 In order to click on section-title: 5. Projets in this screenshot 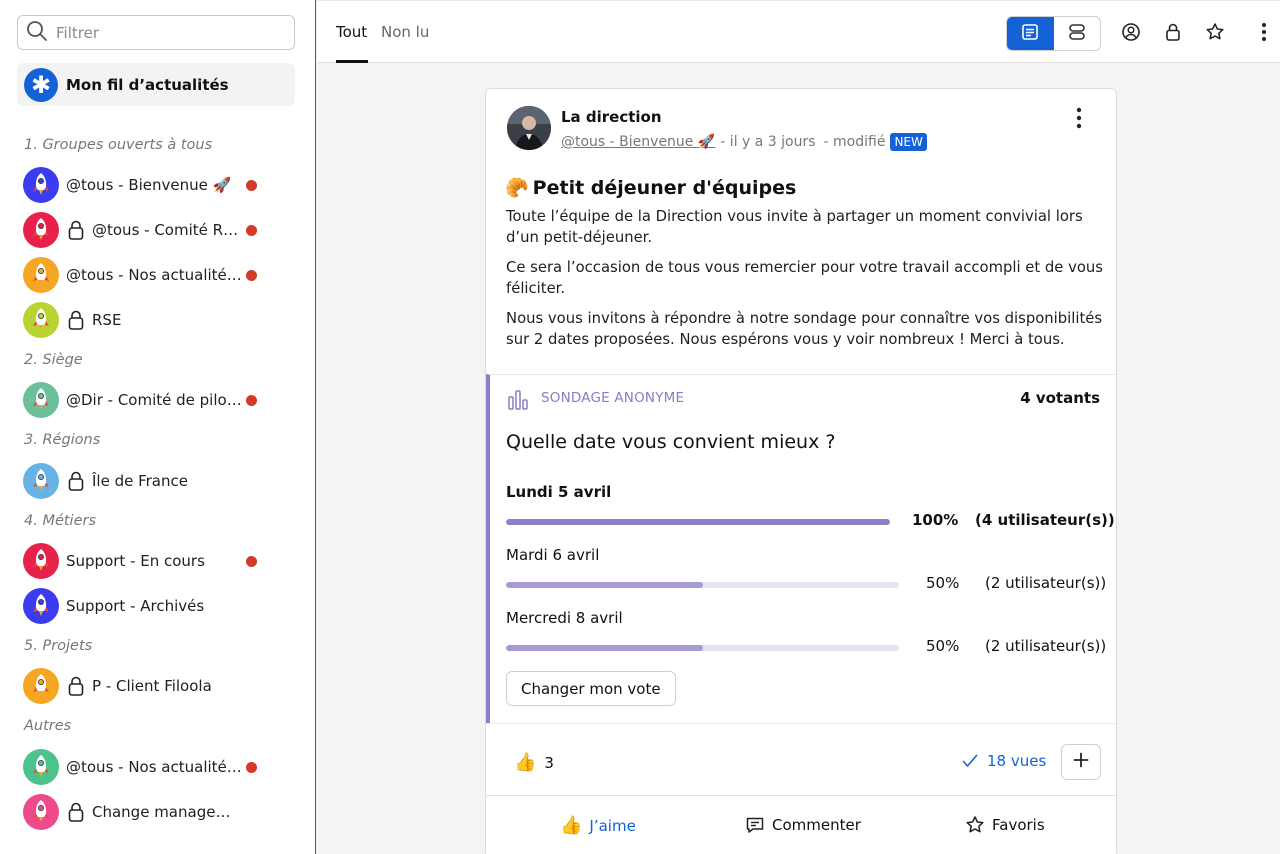, I will do `click(58, 646)`.